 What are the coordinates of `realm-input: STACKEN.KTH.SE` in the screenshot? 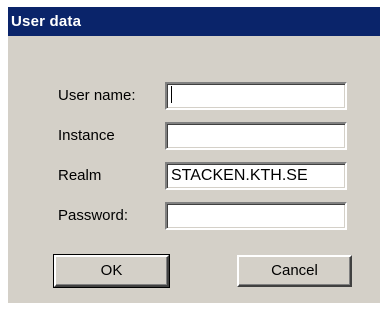 It's located at (256, 176).